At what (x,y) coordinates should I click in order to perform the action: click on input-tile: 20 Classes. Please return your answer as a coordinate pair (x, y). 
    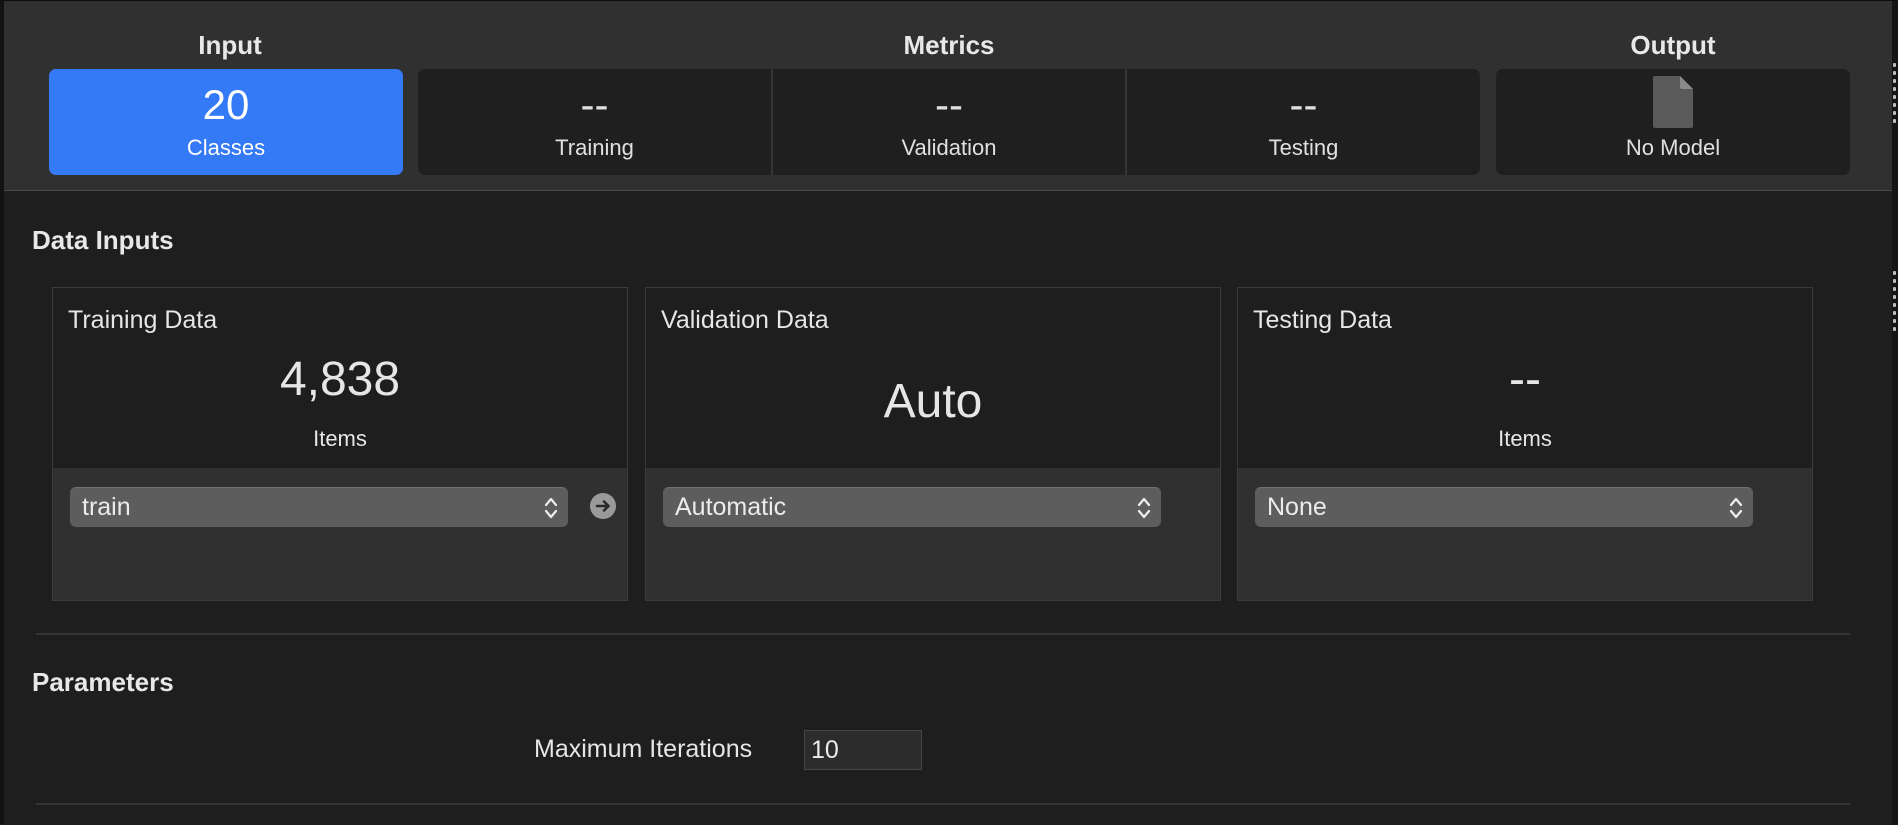
    Looking at the image, I should click on (226, 122).